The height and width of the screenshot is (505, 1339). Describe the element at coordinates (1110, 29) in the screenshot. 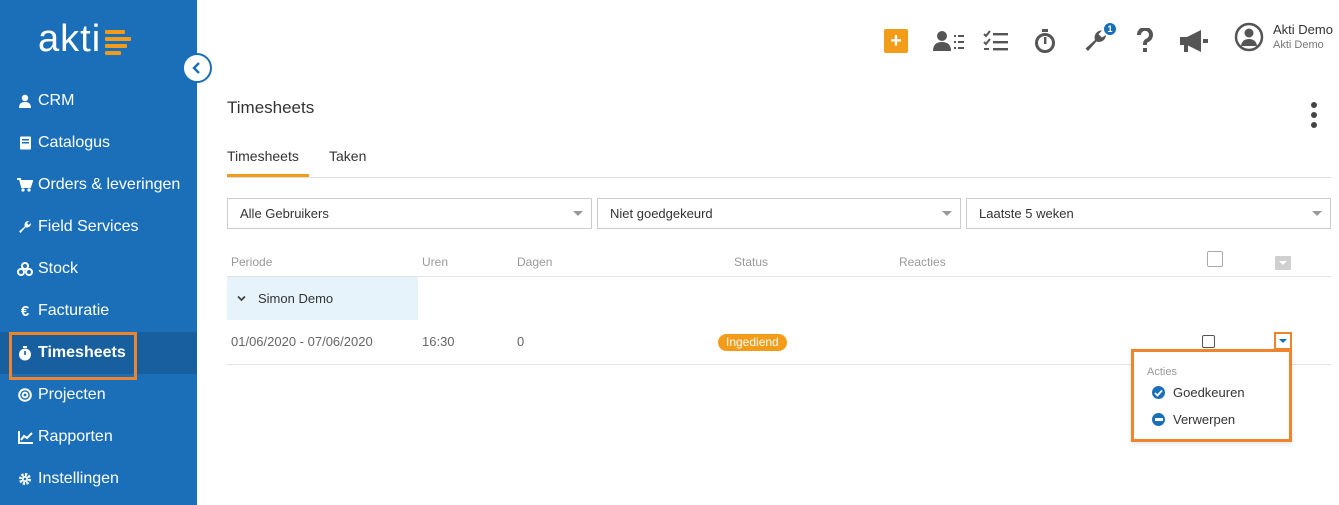

I see `notification-badge: 1` at that location.